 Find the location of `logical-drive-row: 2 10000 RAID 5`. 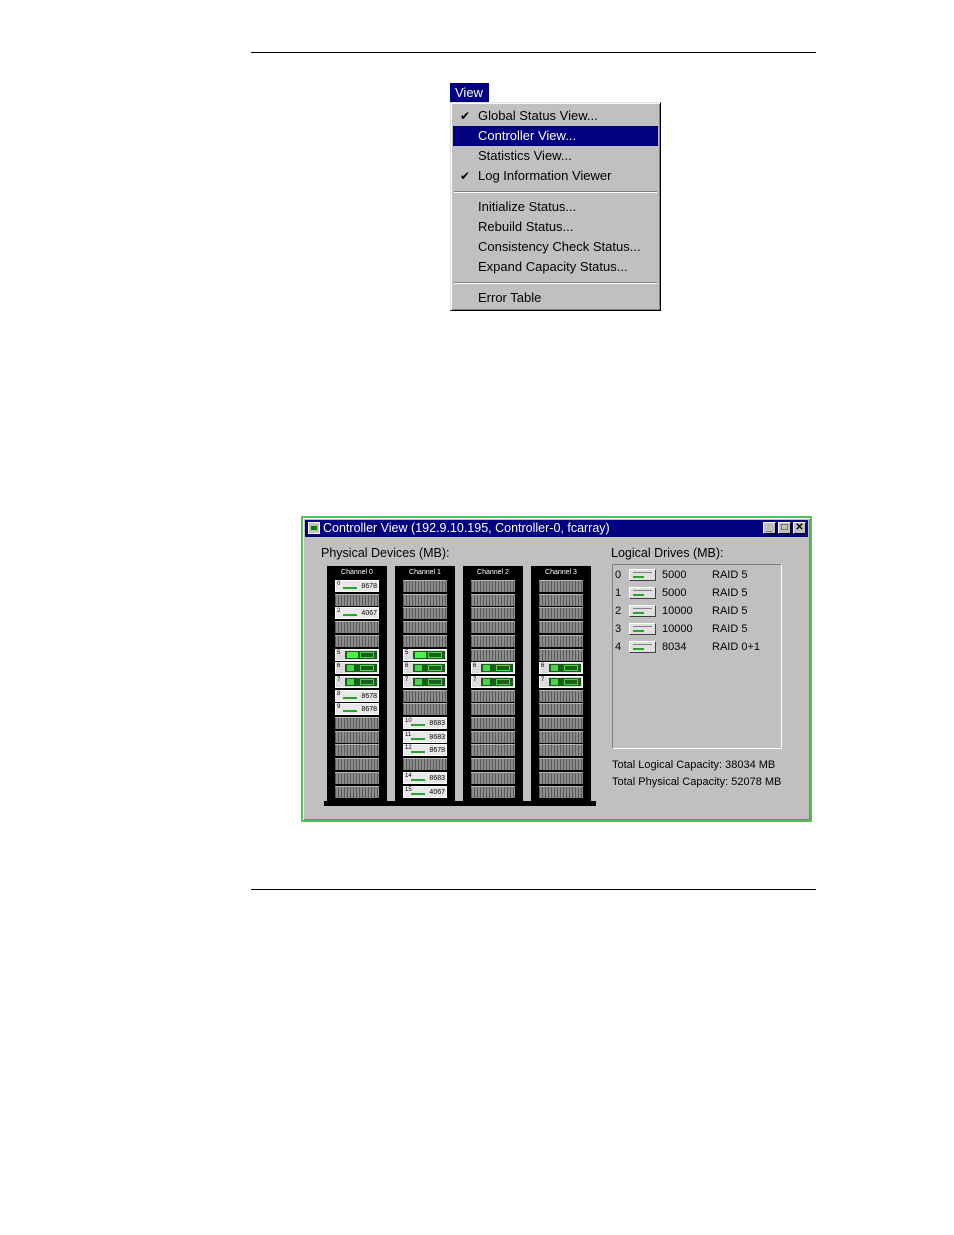

logical-drive-row: 2 10000 RAID 5 is located at coordinates (697, 612).